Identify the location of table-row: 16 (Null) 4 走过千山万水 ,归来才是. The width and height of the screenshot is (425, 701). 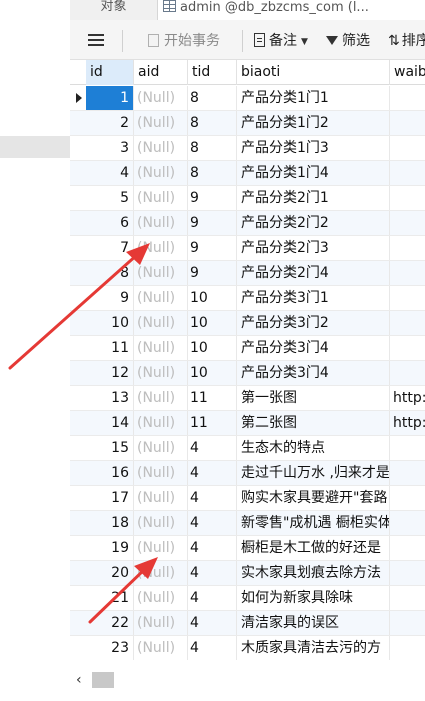
(247, 473).